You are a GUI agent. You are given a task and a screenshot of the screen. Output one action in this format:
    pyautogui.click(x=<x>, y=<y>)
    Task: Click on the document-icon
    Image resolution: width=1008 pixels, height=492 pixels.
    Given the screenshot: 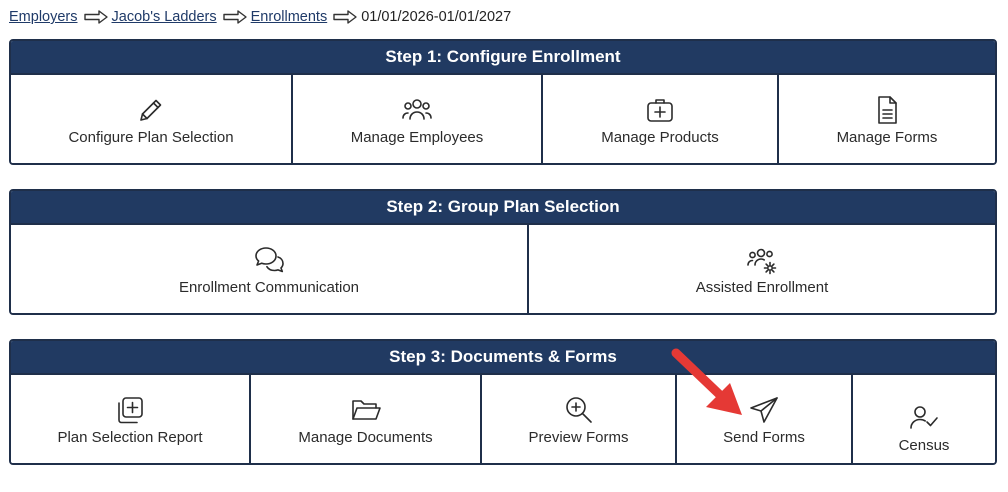 What is the action you would take?
    pyautogui.click(x=887, y=110)
    